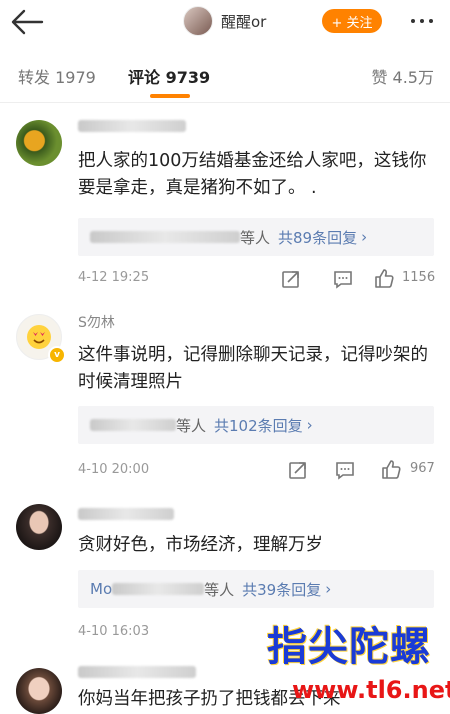  I want to click on reply-preview: 等人 共89条回复 ›, so click(256, 237).